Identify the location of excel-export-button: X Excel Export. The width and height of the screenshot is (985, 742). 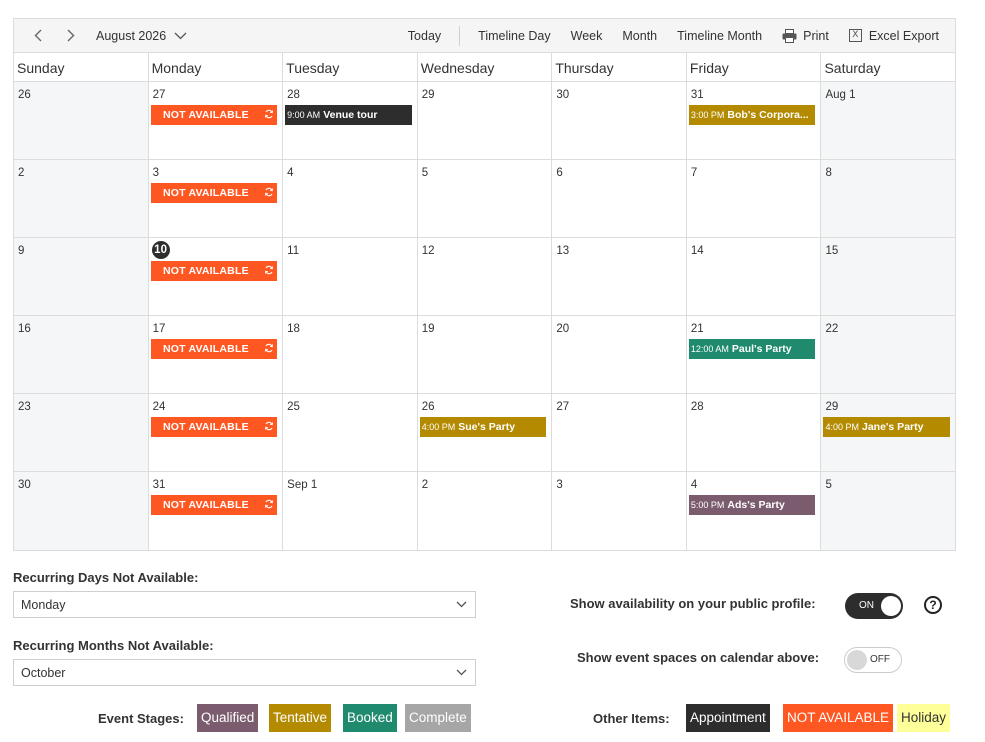
(893, 36).